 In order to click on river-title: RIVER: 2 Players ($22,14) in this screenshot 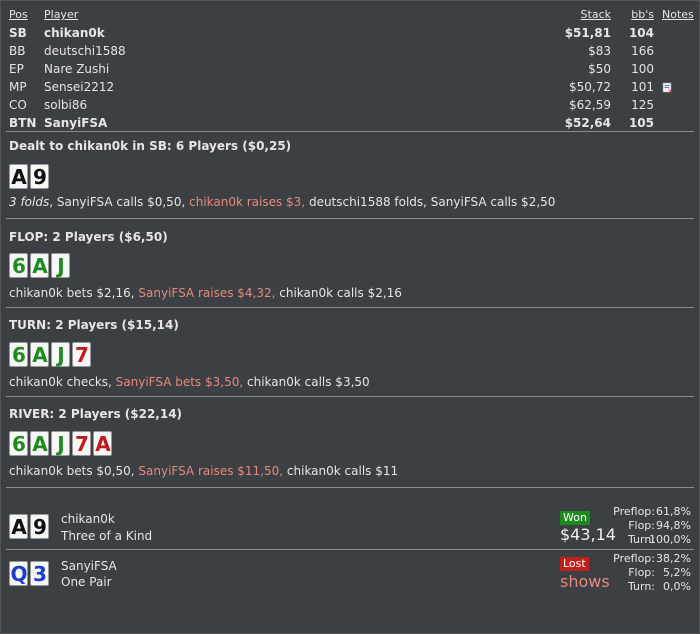, I will do `click(96, 414)`.